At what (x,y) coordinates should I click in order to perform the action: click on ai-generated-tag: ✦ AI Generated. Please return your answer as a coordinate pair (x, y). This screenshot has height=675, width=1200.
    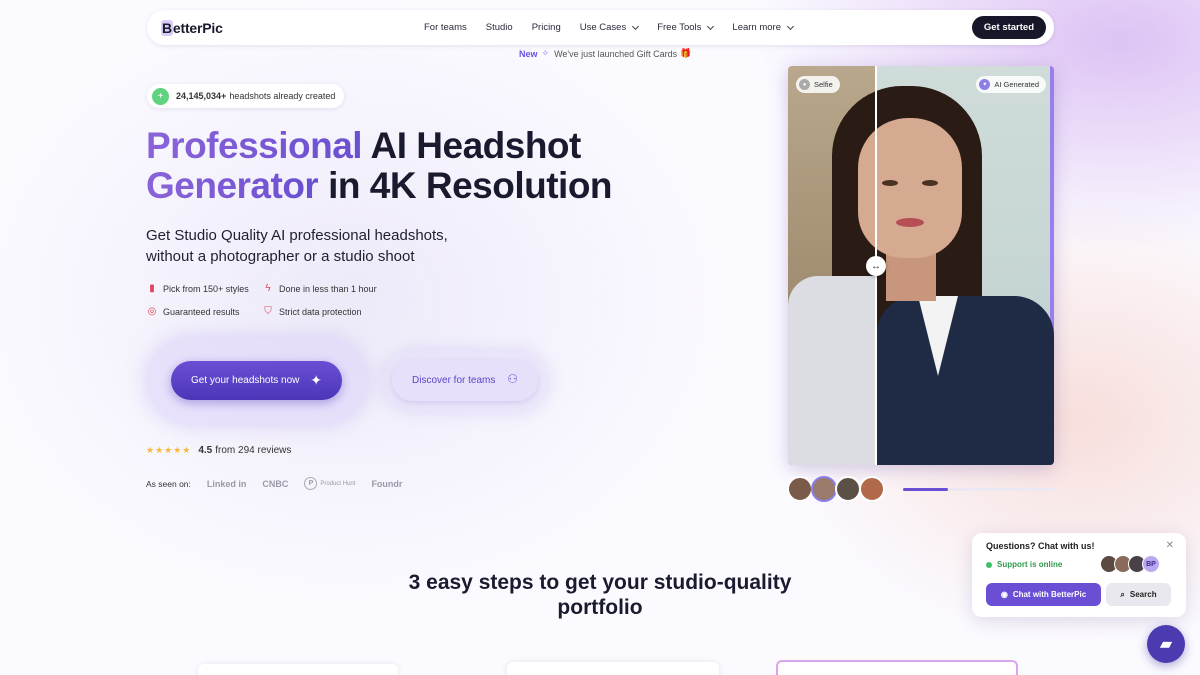
    Looking at the image, I should click on (1011, 84).